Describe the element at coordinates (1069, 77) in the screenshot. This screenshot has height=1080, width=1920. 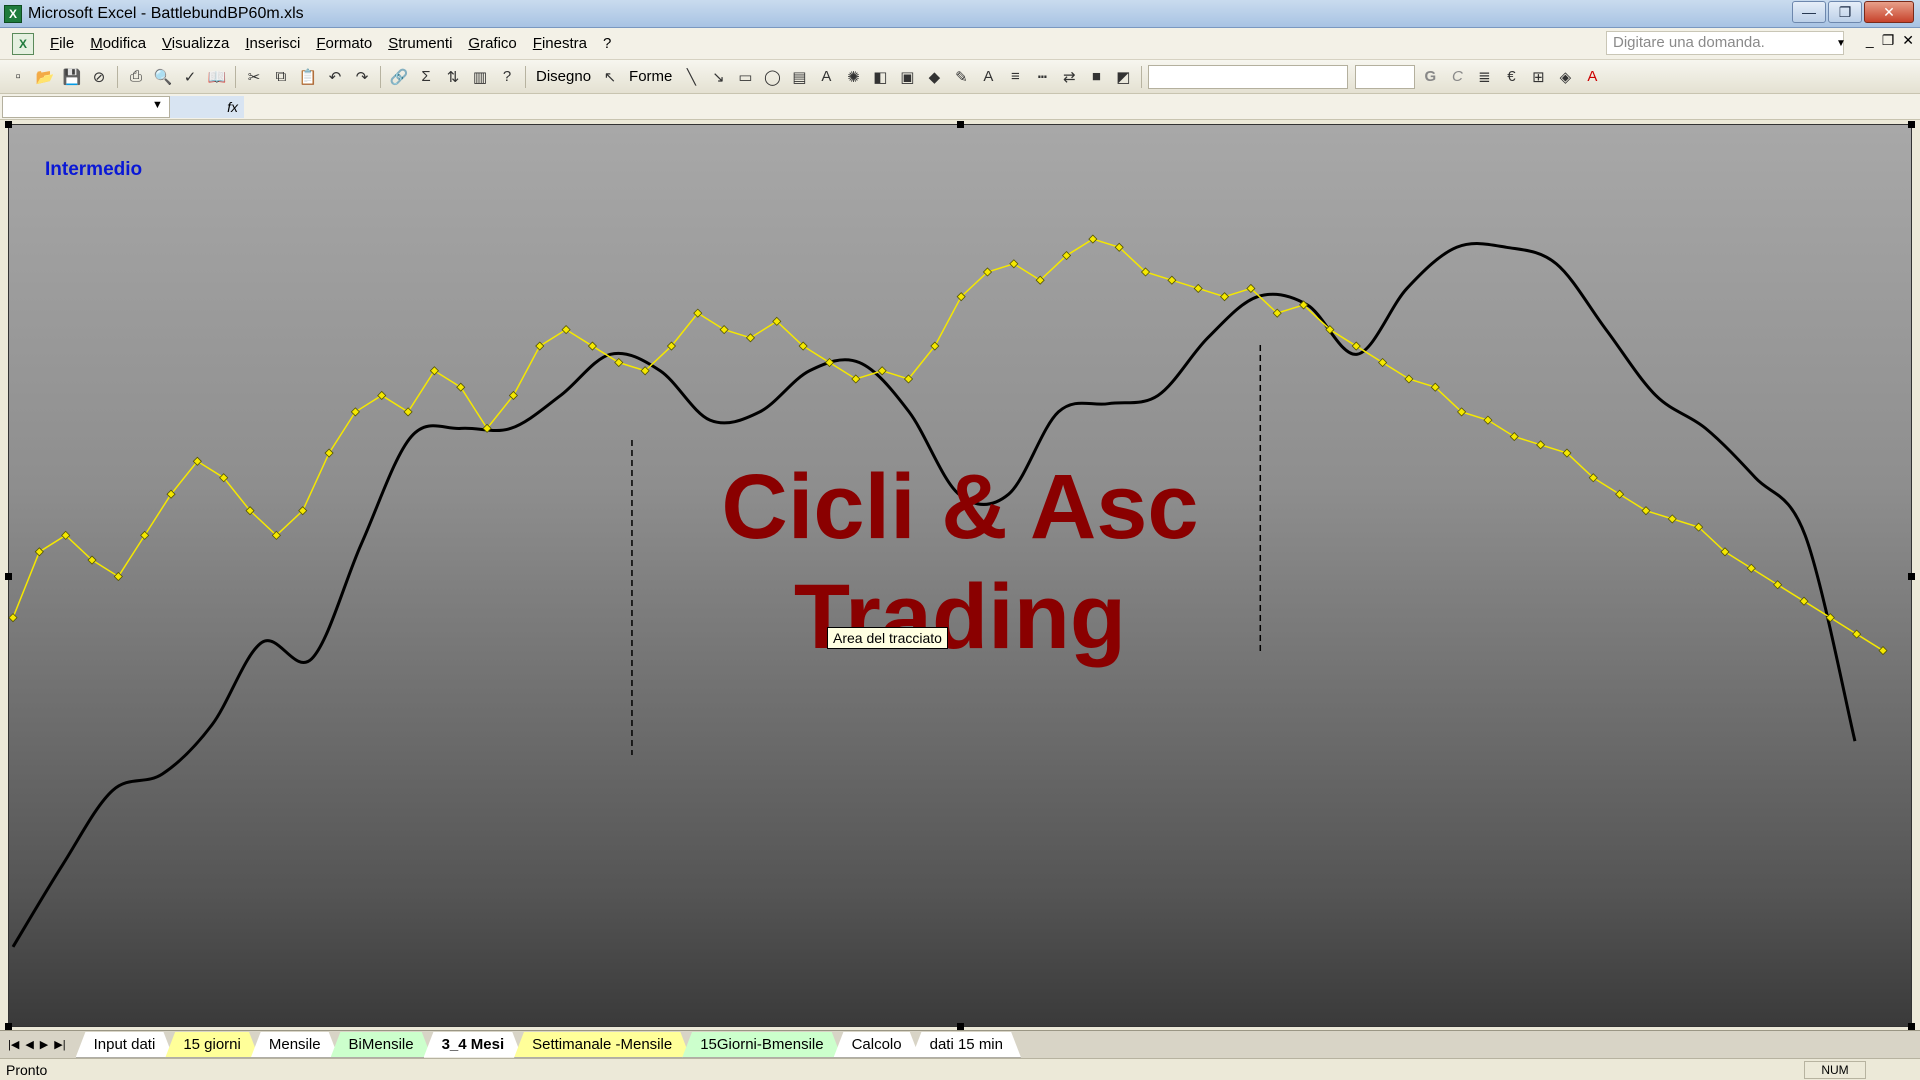
I see `arrow-style-icon: ⇄` at that location.